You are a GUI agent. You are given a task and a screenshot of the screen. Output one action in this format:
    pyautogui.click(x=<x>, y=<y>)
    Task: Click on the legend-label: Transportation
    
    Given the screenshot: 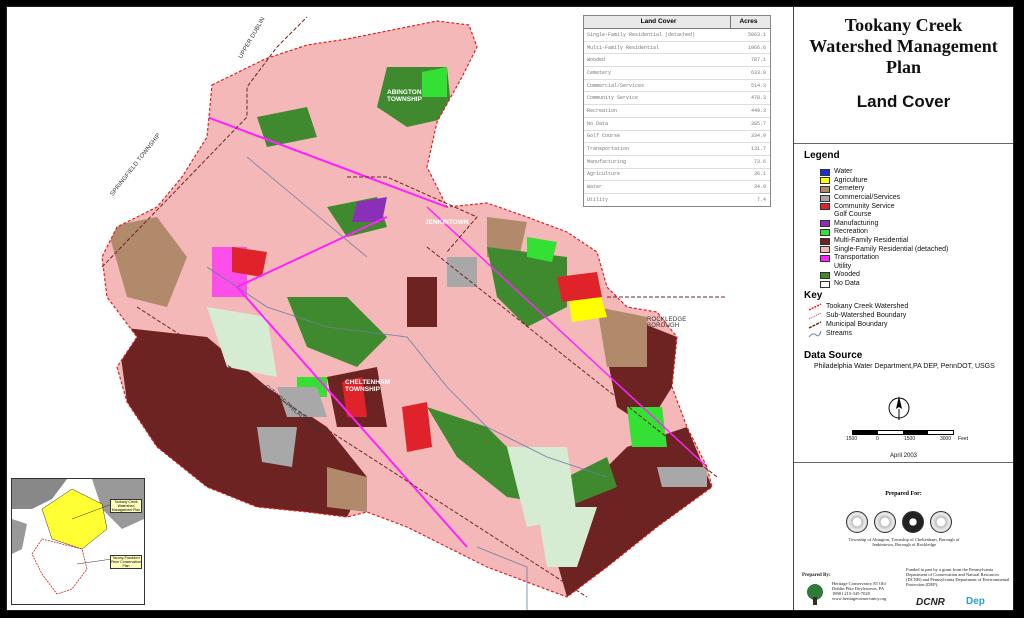 What is the action you would take?
    pyautogui.click(x=856, y=258)
    